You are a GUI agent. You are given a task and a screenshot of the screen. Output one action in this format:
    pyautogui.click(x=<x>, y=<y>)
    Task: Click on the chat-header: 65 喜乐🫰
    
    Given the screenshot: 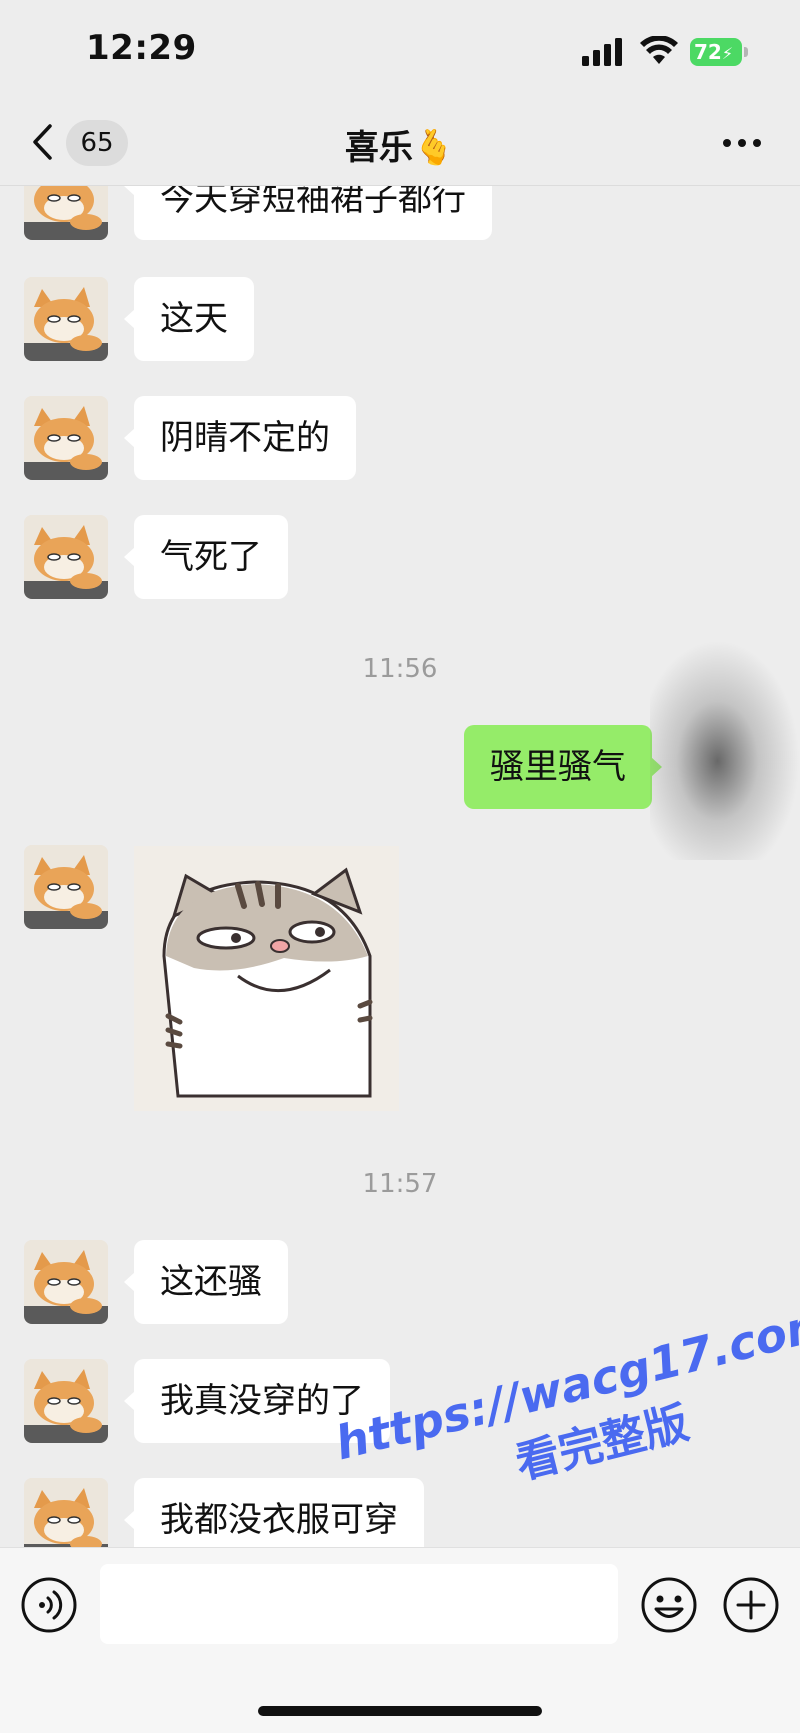 What is the action you would take?
    pyautogui.click(x=400, y=143)
    